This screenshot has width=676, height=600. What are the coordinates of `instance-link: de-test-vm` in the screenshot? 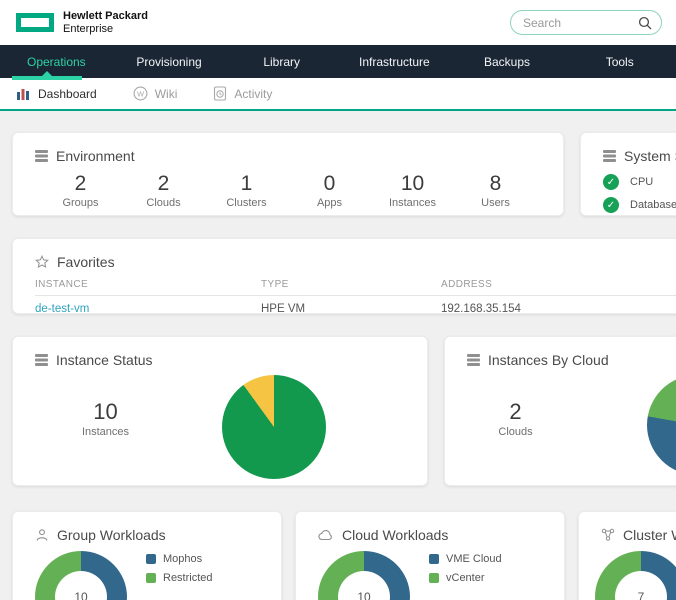 It's located at (62, 309).